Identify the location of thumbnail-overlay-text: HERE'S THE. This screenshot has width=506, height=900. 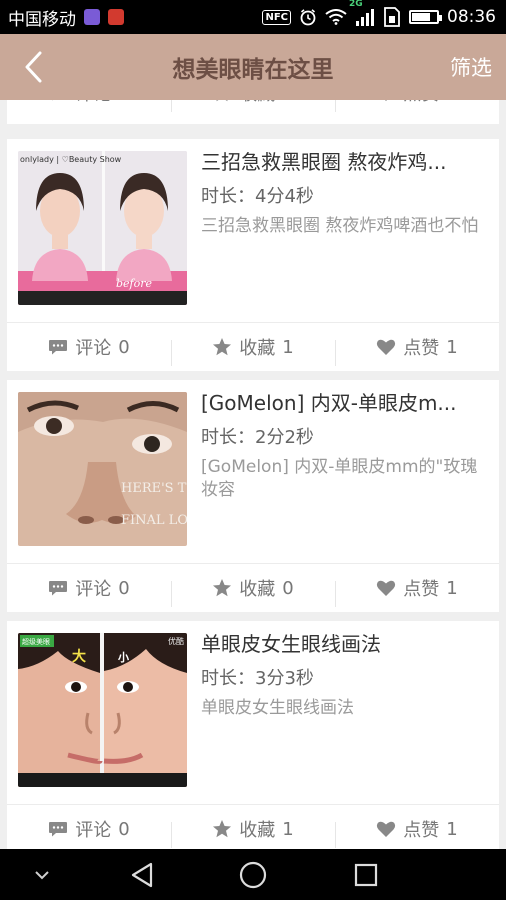
(154, 488).